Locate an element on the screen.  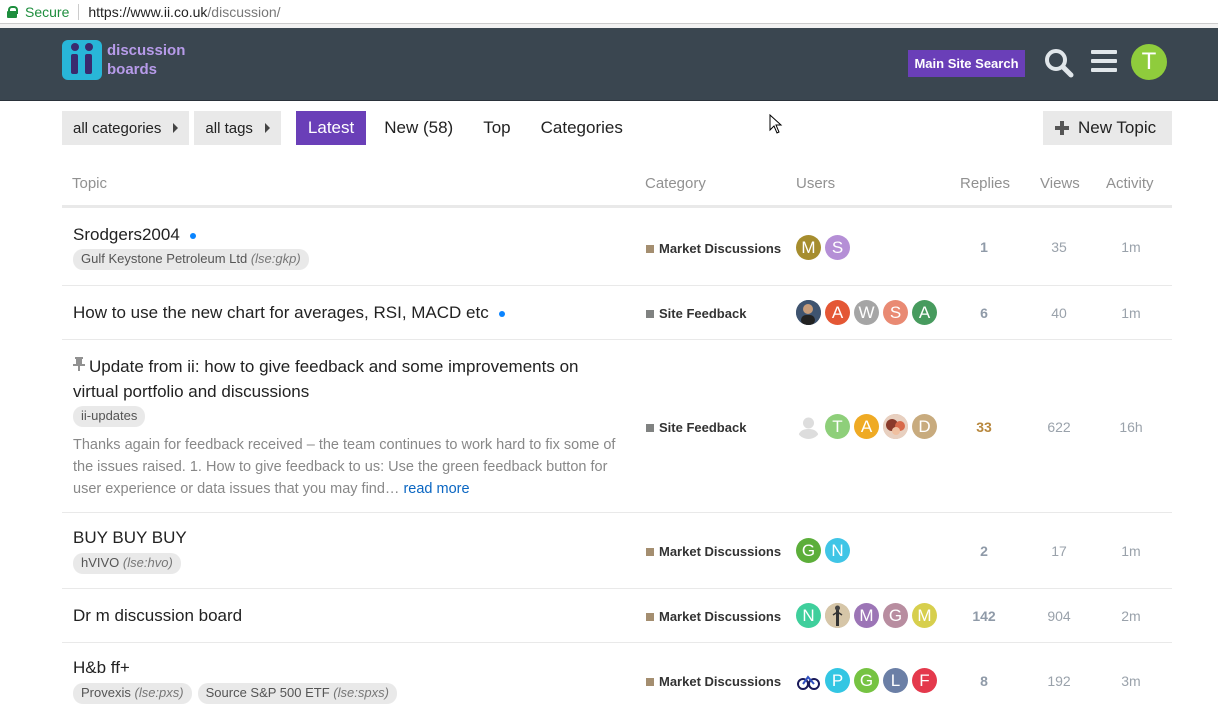
new-topic-button: New Topic is located at coordinates (1107, 128).